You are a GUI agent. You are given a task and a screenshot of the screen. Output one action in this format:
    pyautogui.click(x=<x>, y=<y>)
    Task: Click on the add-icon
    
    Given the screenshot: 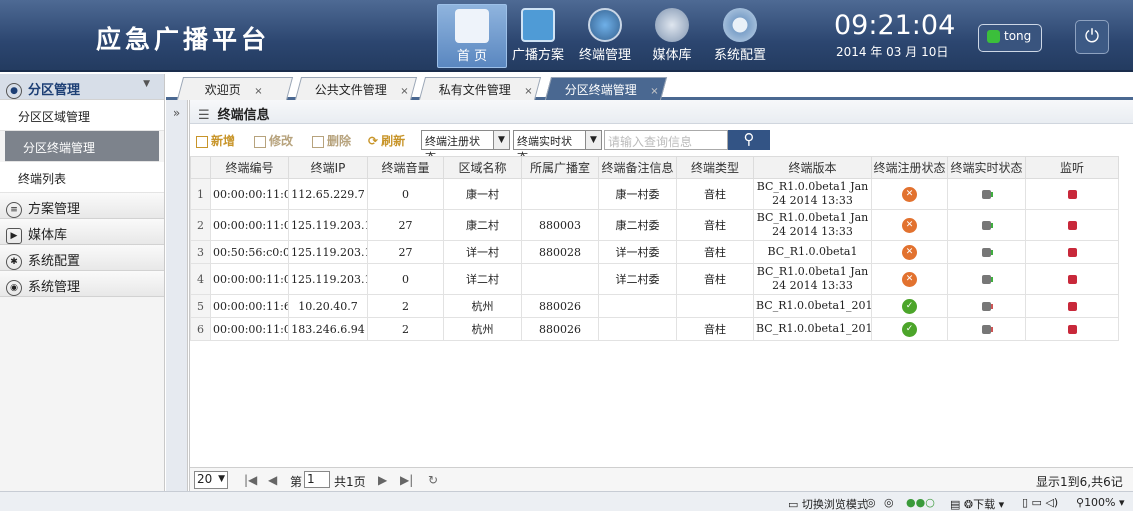 What is the action you would take?
    pyautogui.click(x=202, y=141)
    